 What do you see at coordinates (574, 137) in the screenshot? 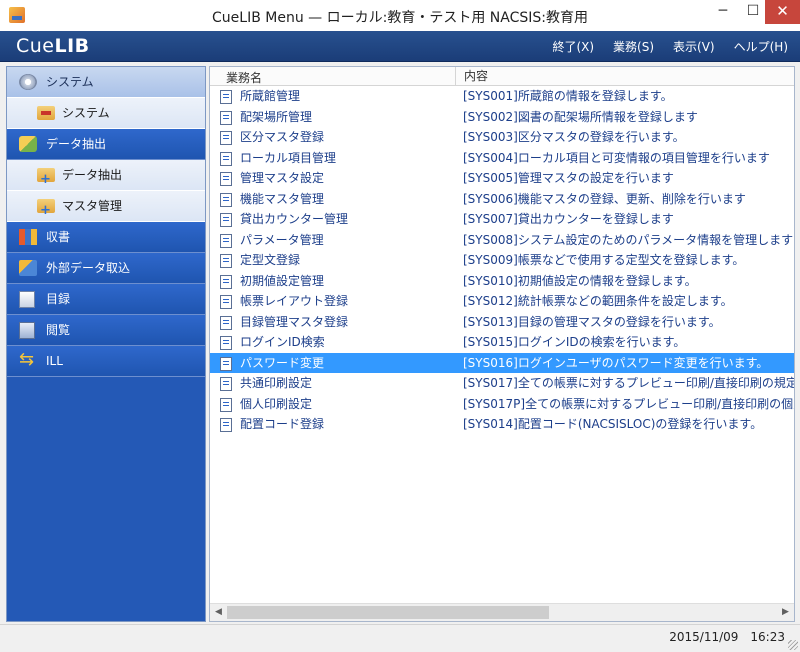
I see `row-description: [SYS003]区分マスタの登録を行います。` at bounding box center [574, 137].